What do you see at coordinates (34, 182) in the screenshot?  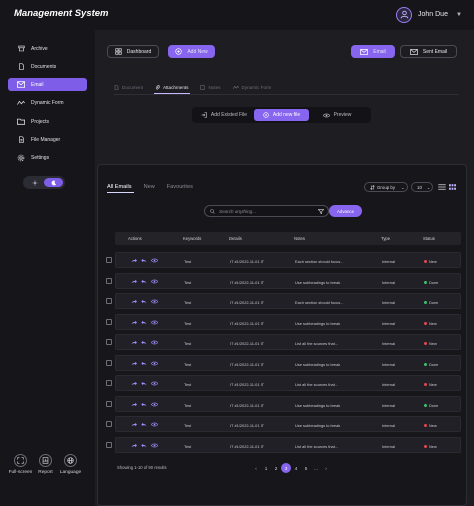 I see `theme-light-option` at bounding box center [34, 182].